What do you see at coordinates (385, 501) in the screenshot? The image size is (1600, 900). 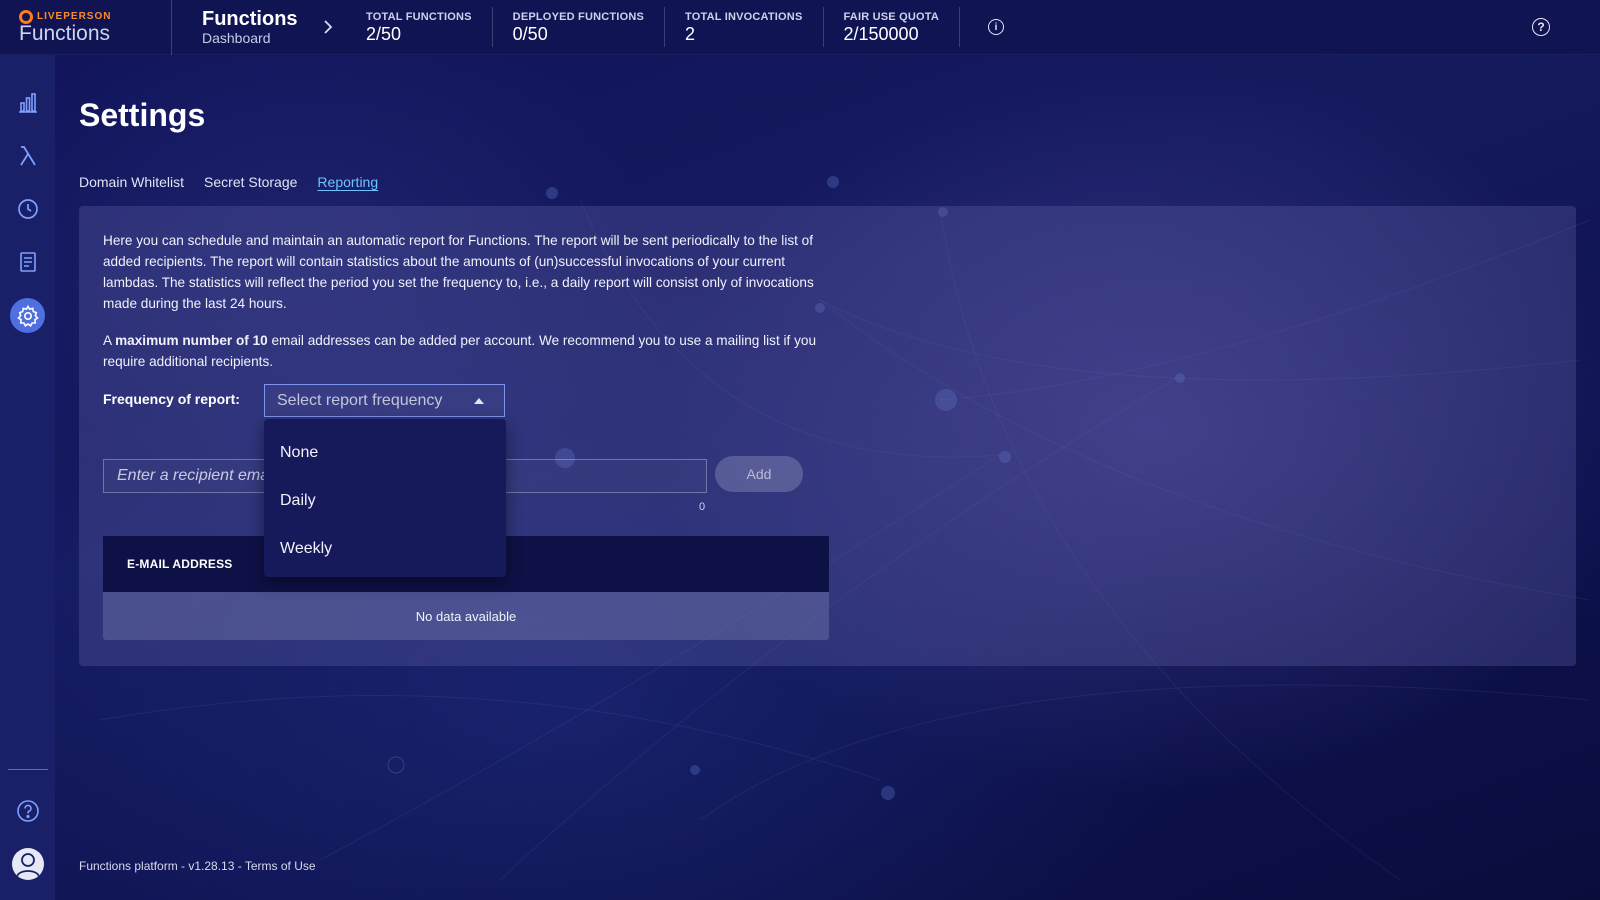 I see `frequency-option-daily: Daily` at bounding box center [385, 501].